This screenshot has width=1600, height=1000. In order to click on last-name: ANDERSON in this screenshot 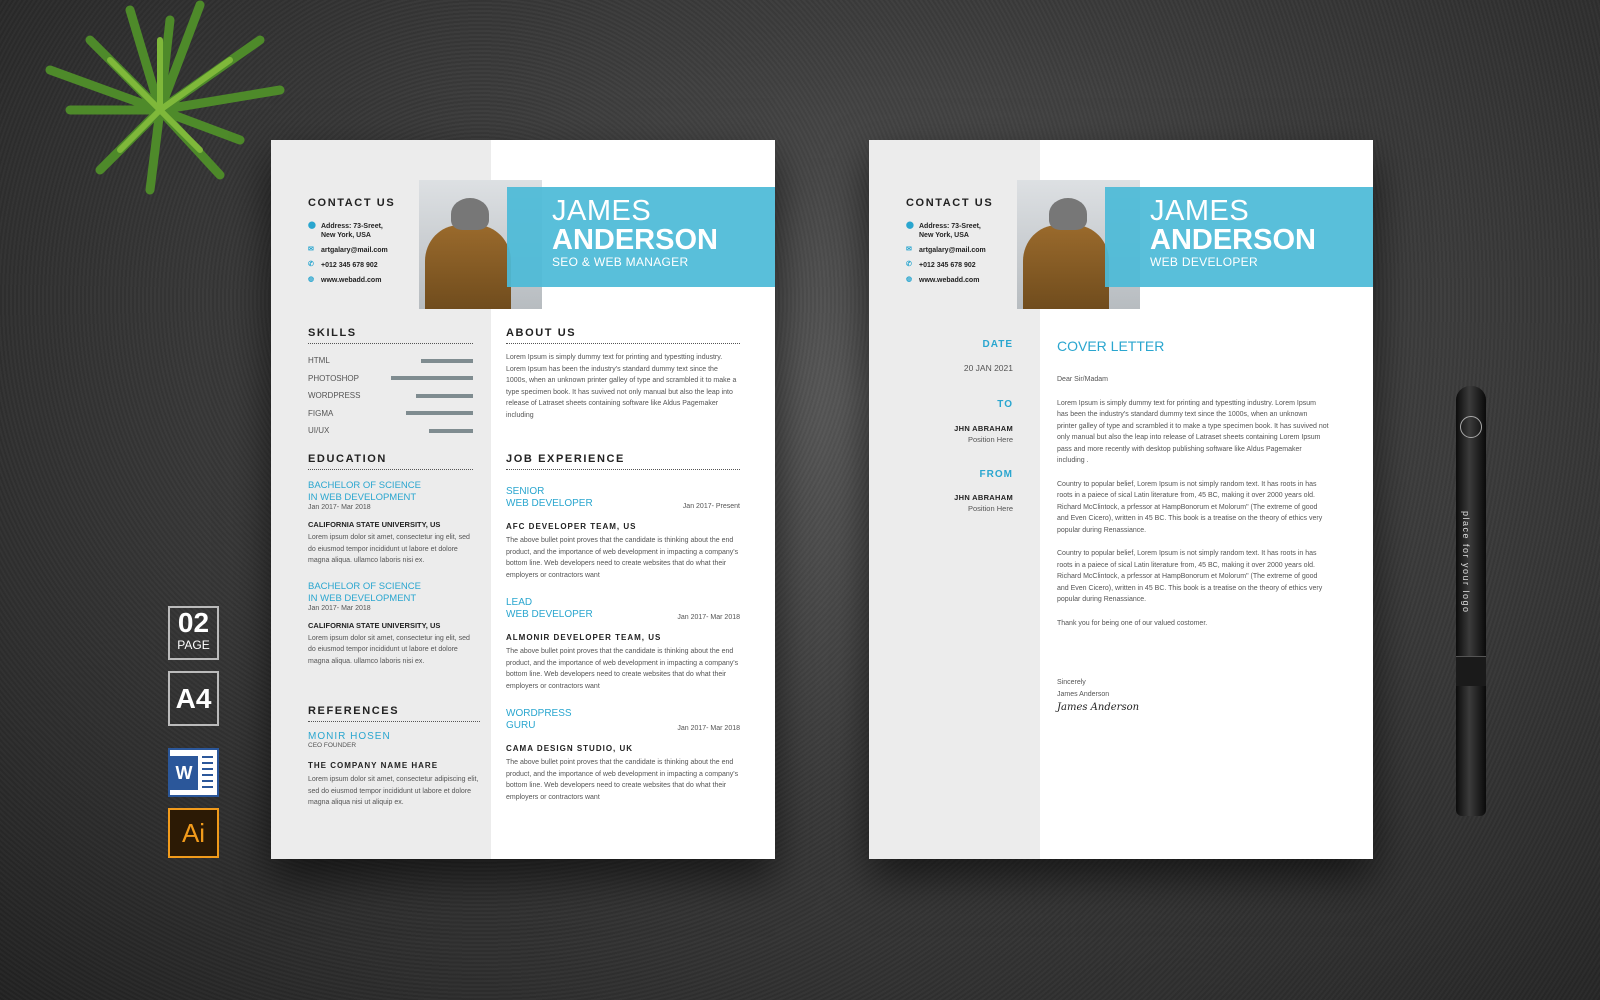, I will do `click(1233, 240)`.